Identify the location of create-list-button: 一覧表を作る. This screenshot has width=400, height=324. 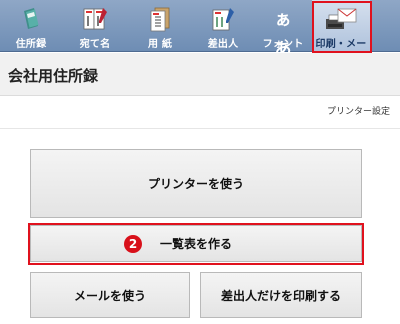
(196, 243).